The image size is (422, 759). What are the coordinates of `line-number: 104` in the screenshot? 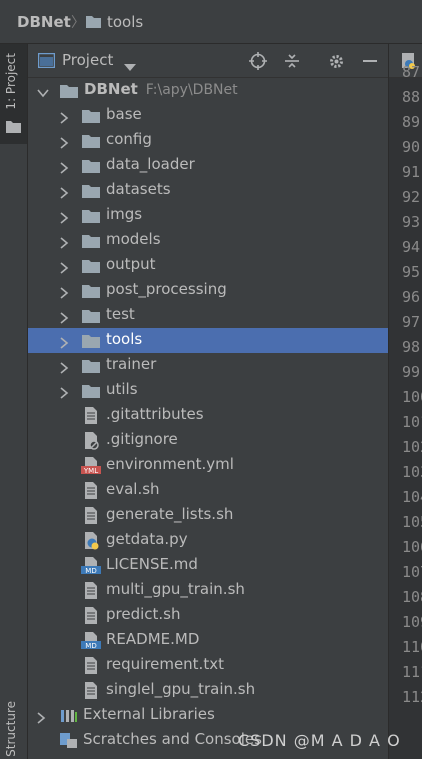 It's located at (412, 497).